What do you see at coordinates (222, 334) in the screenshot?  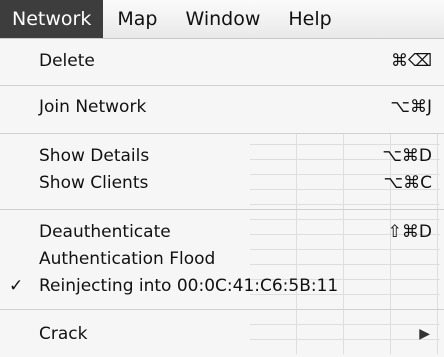 I see `menu-item-crack: Crack ▶` at bounding box center [222, 334].